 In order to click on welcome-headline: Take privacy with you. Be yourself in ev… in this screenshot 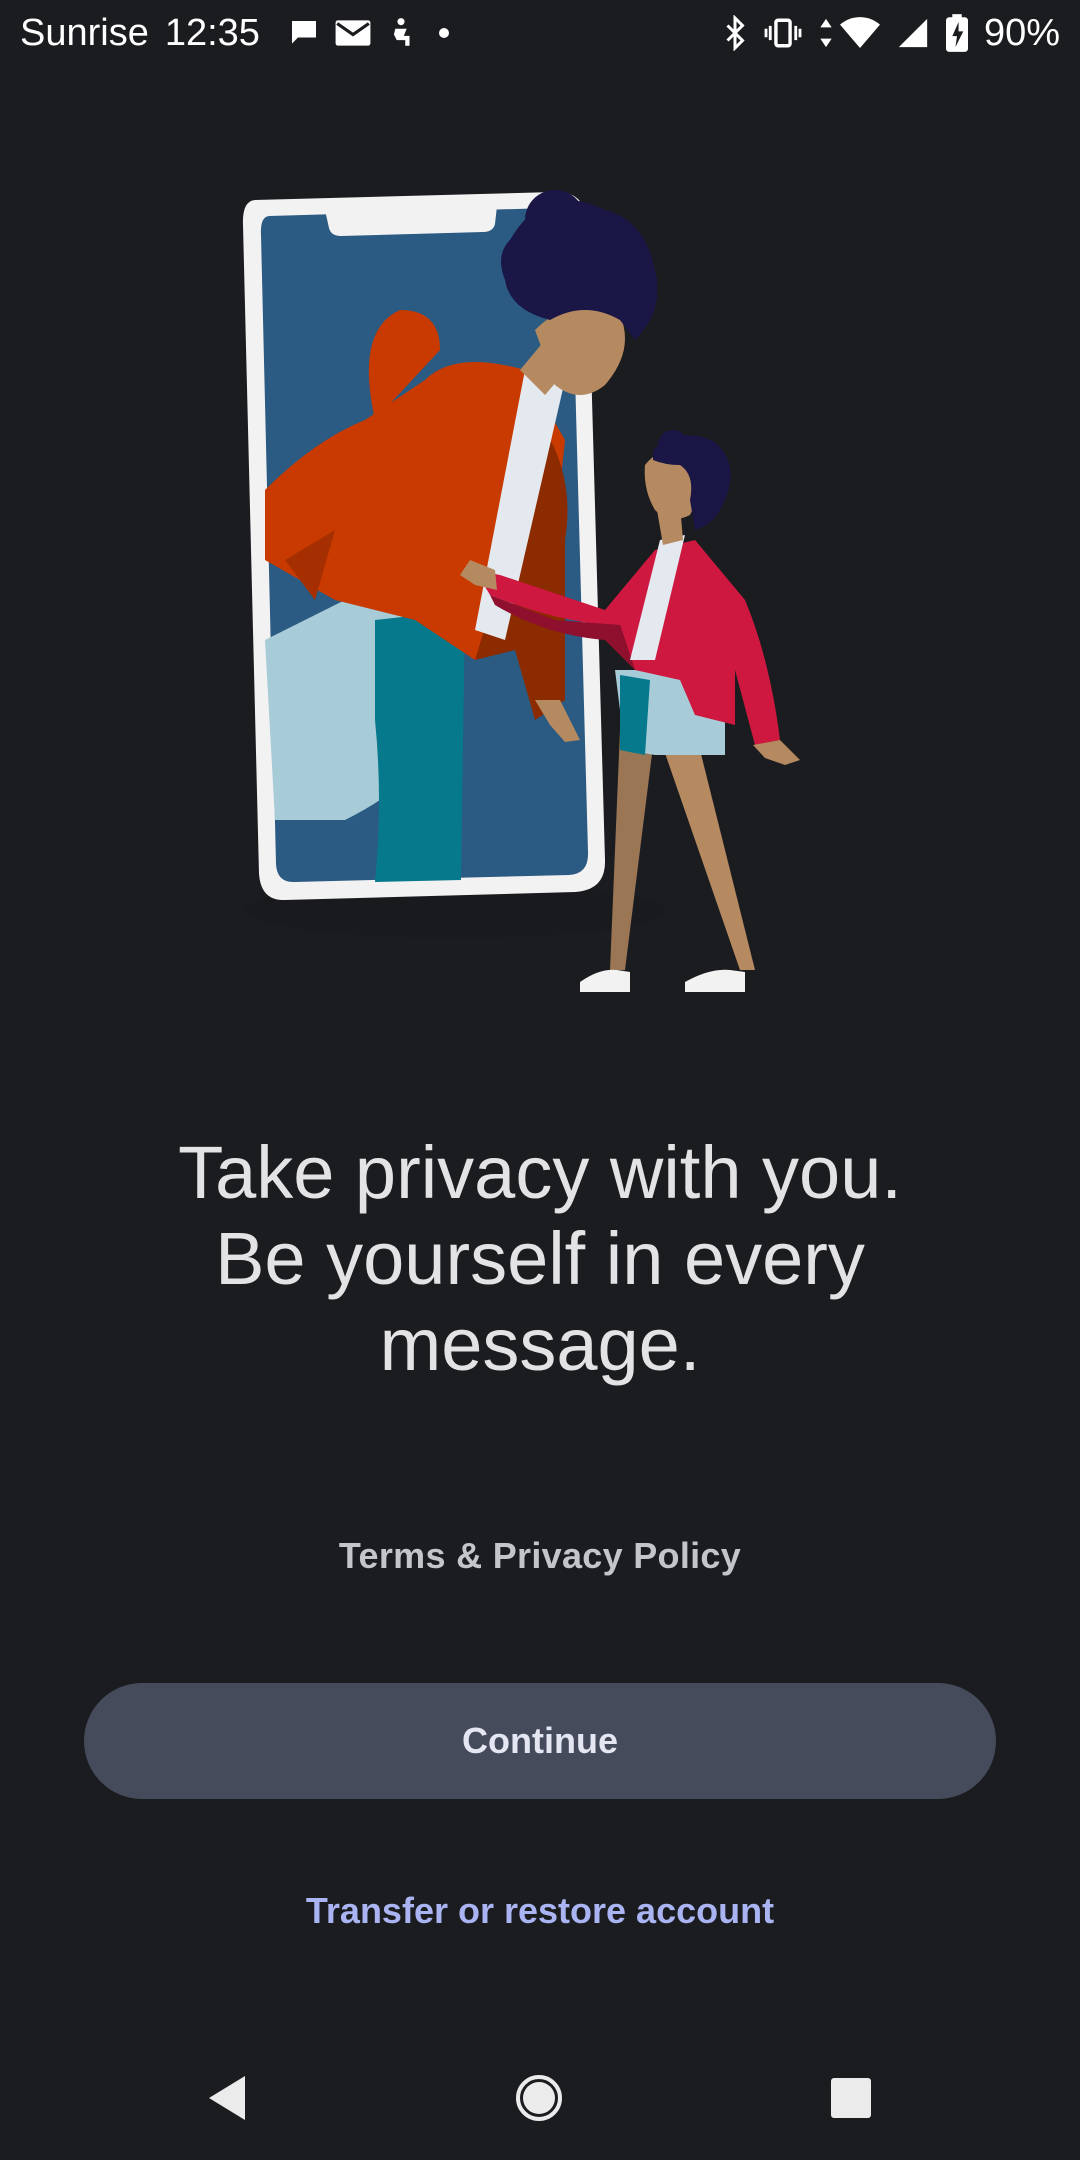, I will do `click(540, 1259)`.